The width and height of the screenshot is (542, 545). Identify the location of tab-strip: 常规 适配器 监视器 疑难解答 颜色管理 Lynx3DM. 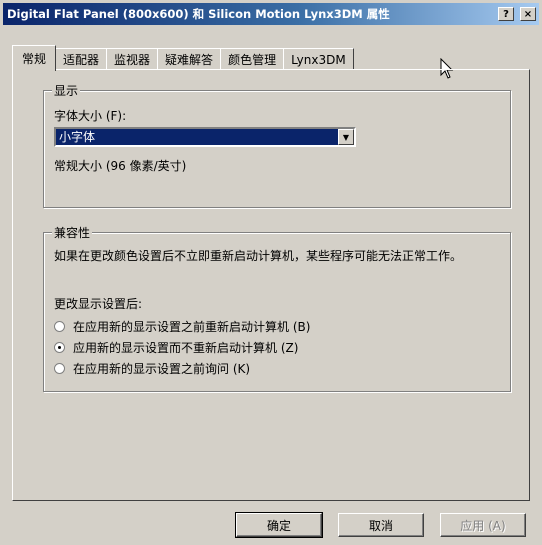
(183, 57).